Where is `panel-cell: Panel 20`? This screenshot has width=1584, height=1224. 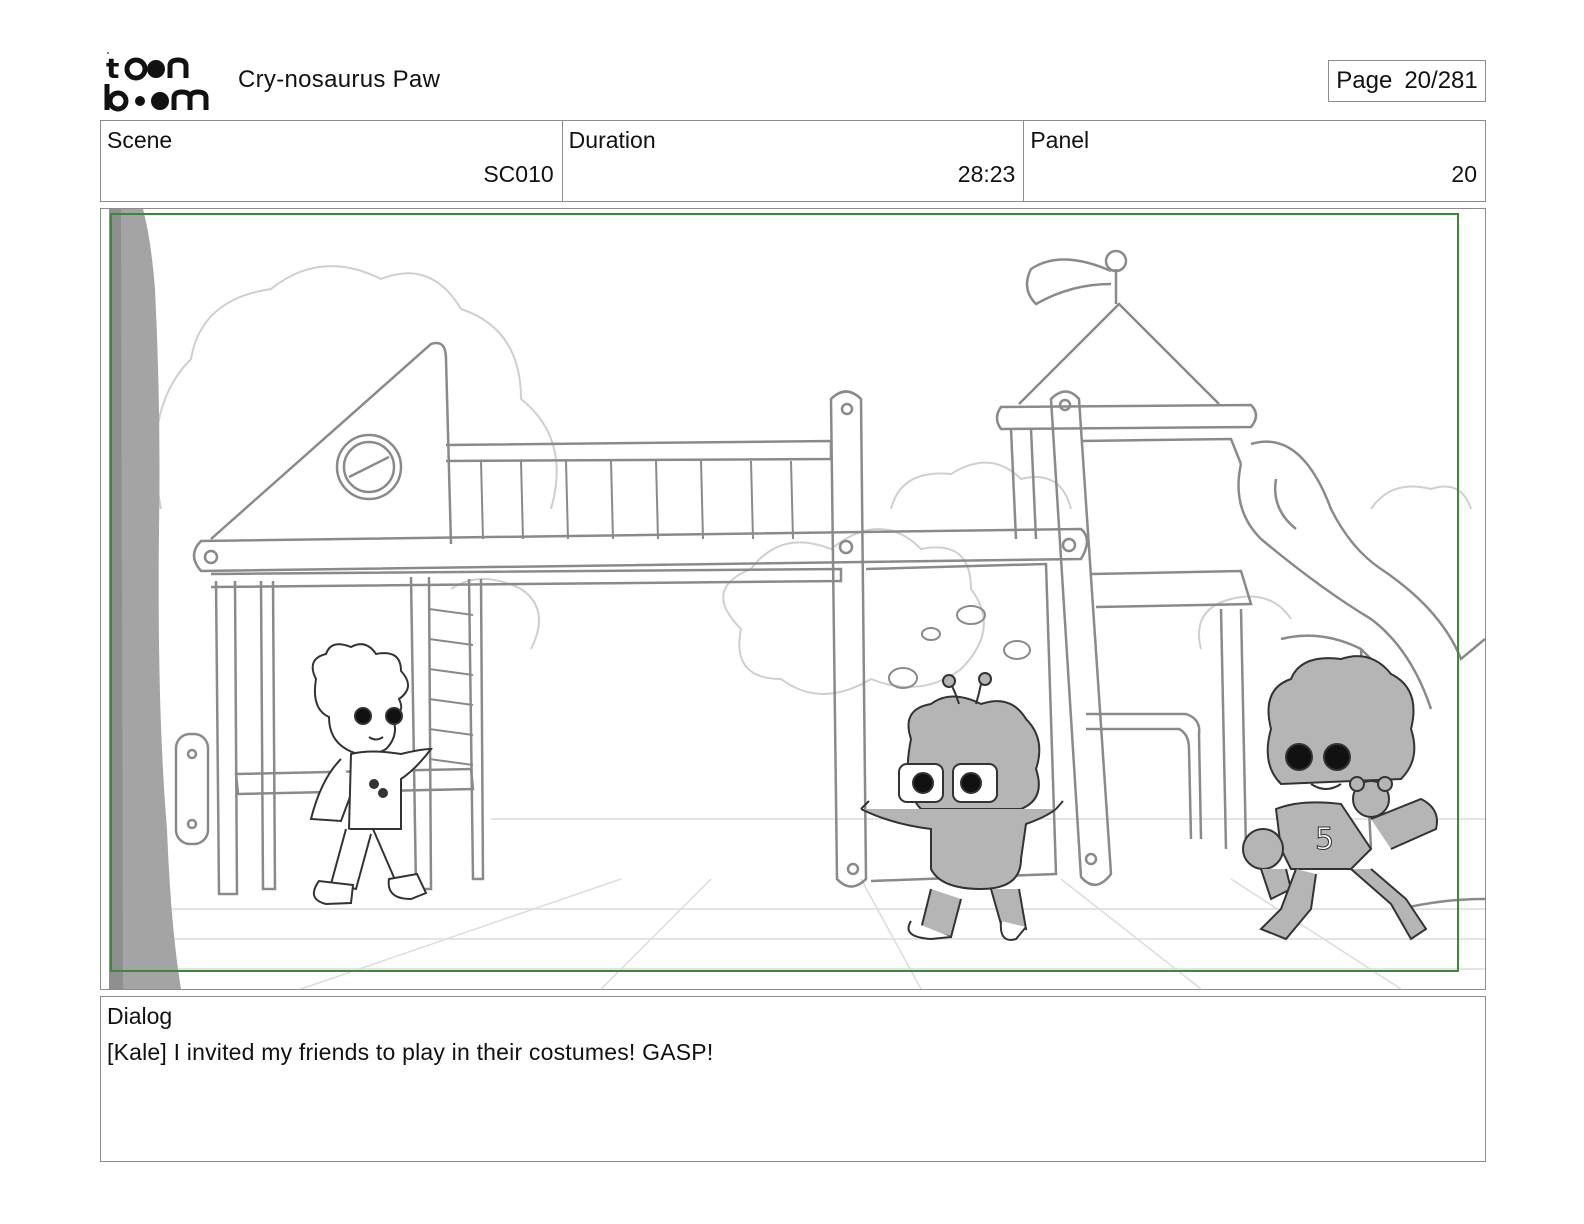
panel-cell: Panel 20 is located at coordinates (1254, 161).